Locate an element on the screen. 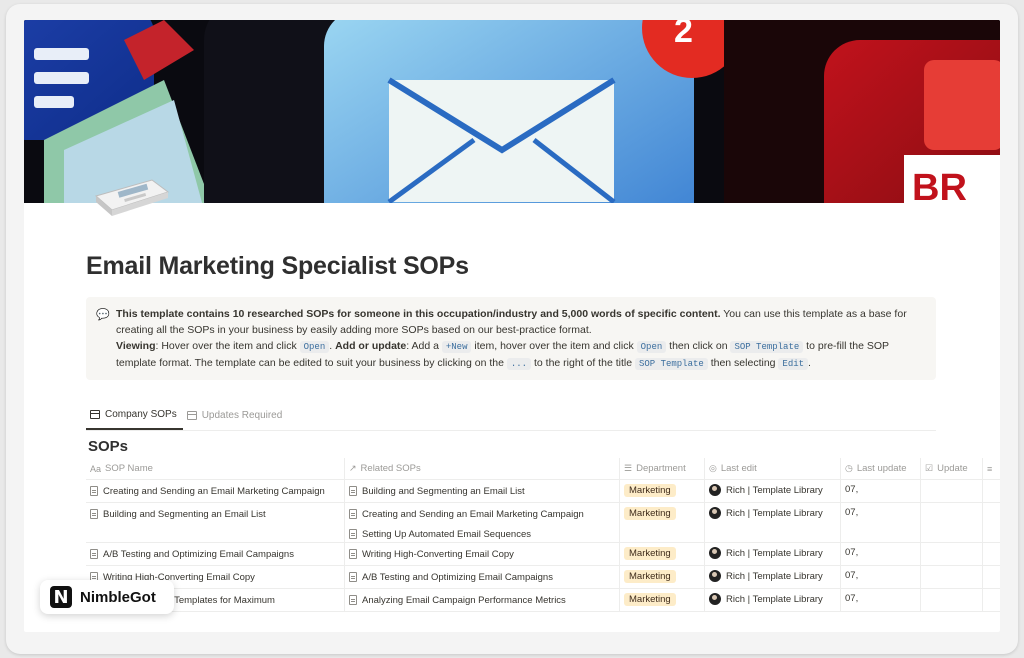  column-label: Related SOPs is located at coordinates (390, 468).